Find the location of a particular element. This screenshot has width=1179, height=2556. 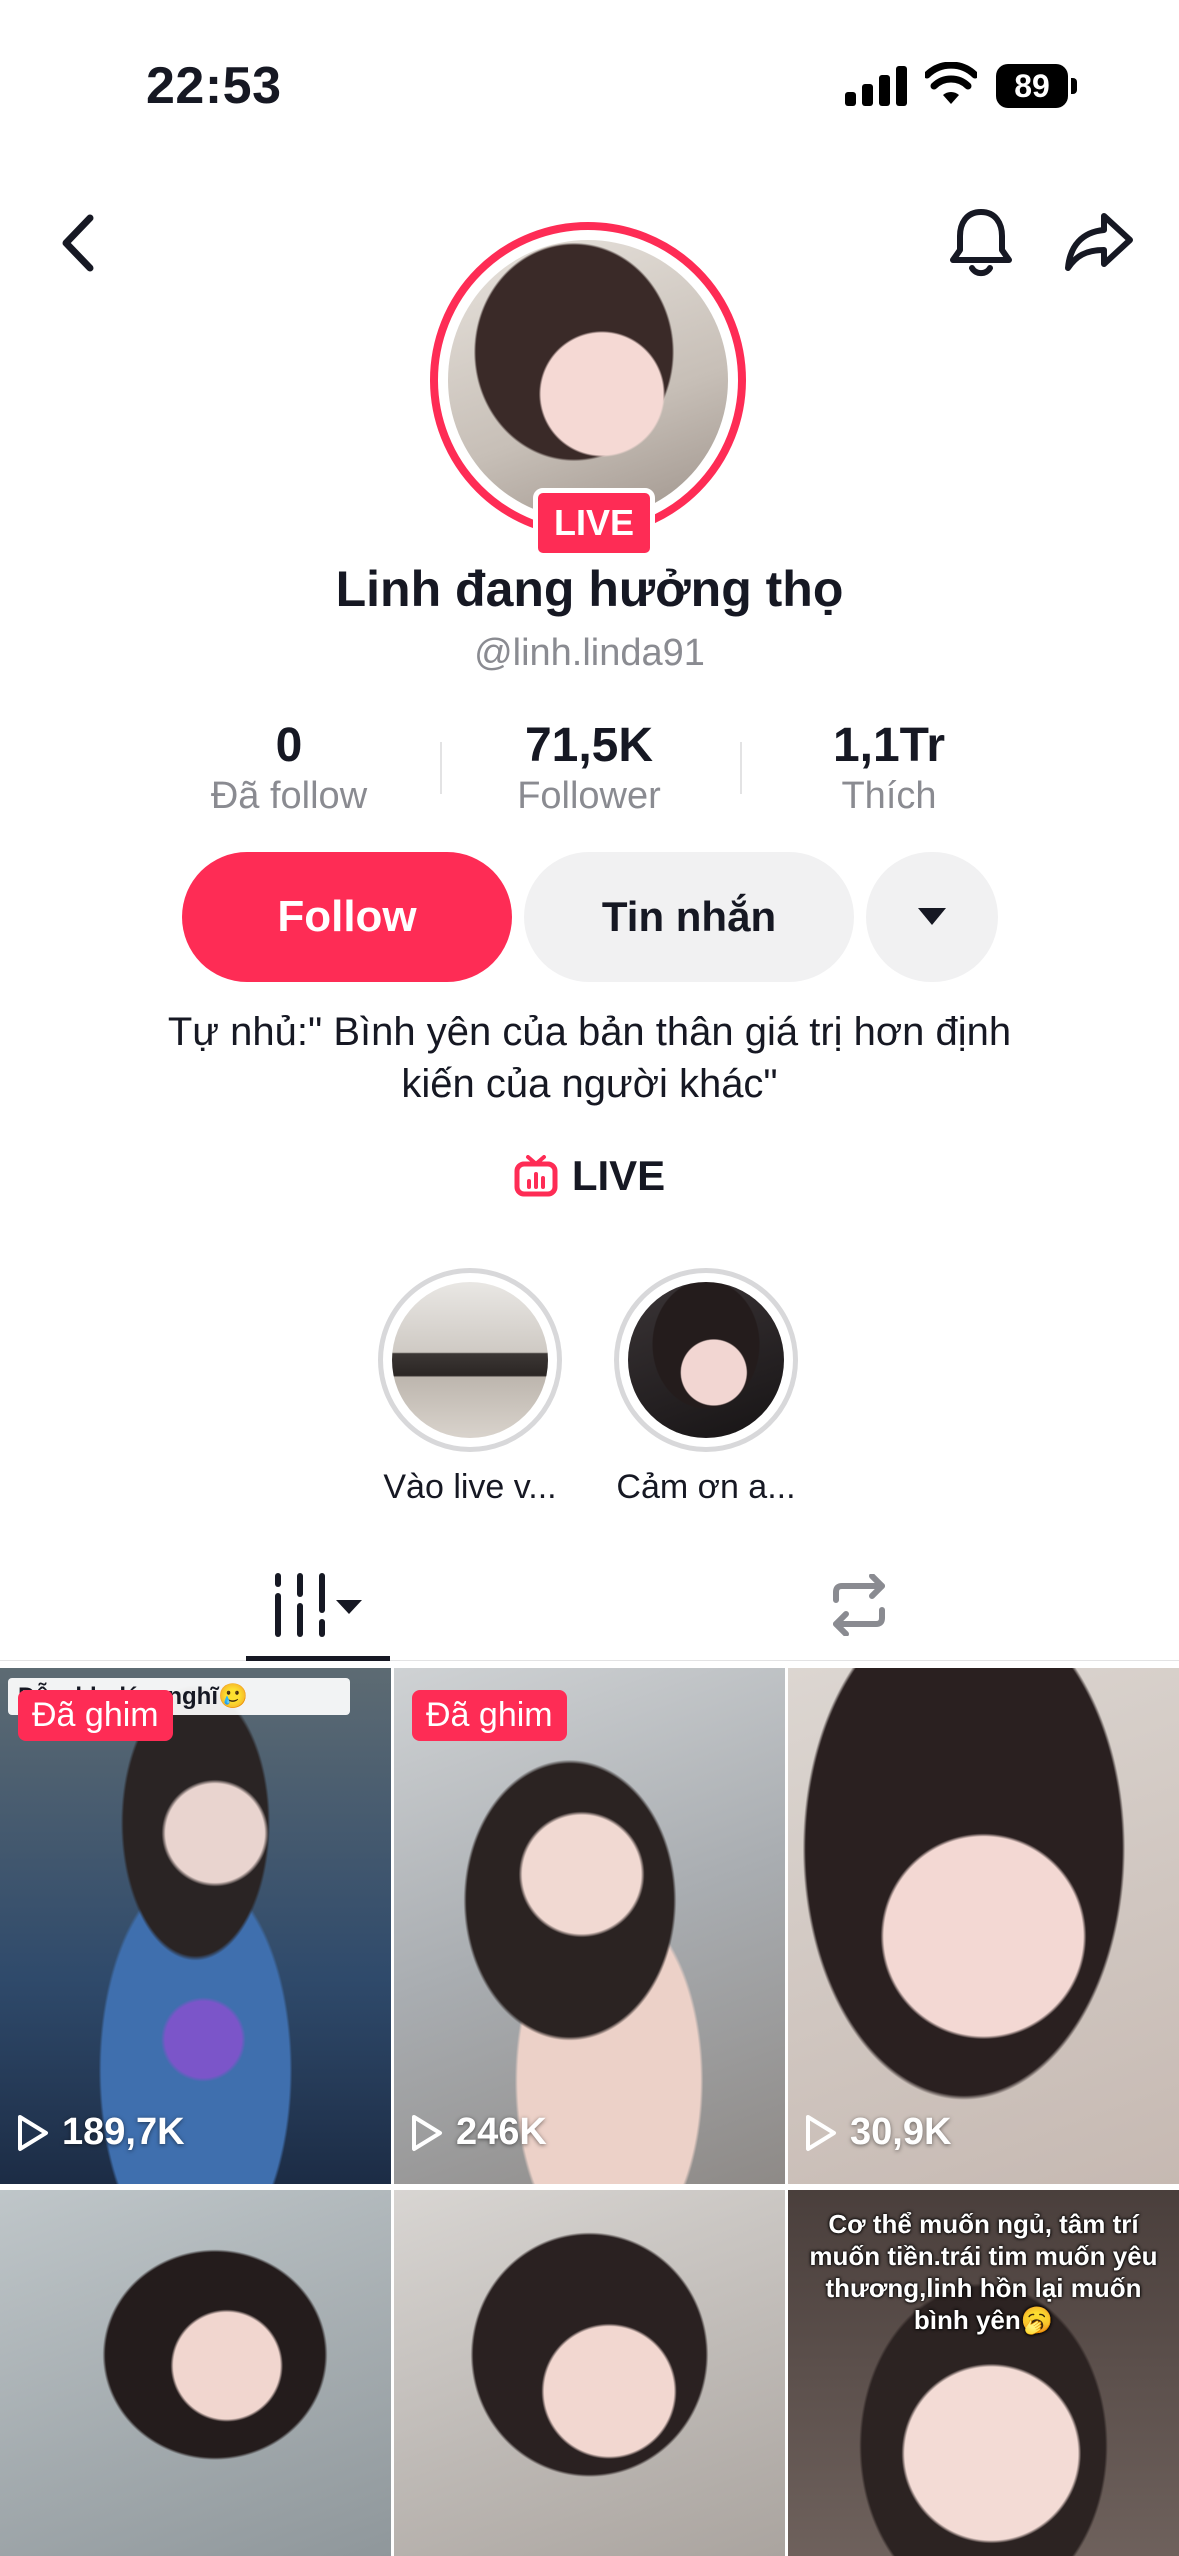

video-tile: Dễ... bh dám nghĩ🥲 Đã ghim 189,7K is located at coordinates (195, 1926).